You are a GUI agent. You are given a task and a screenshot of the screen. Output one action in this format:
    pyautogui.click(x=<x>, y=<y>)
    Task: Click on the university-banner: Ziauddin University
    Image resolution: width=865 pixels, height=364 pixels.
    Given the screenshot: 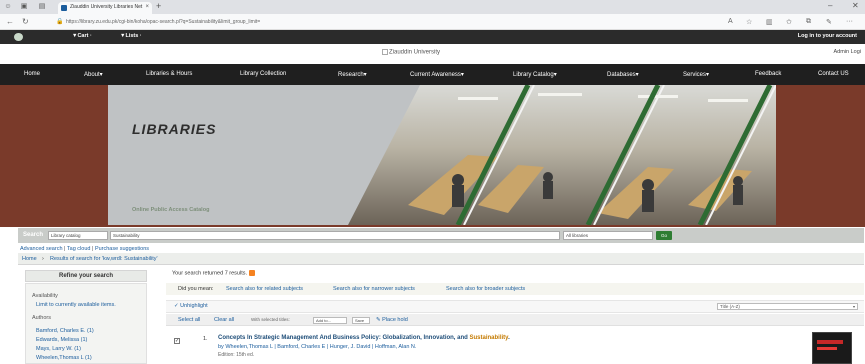 What is the action you would take?
    pyautogui.click(x=411, y=52)
    